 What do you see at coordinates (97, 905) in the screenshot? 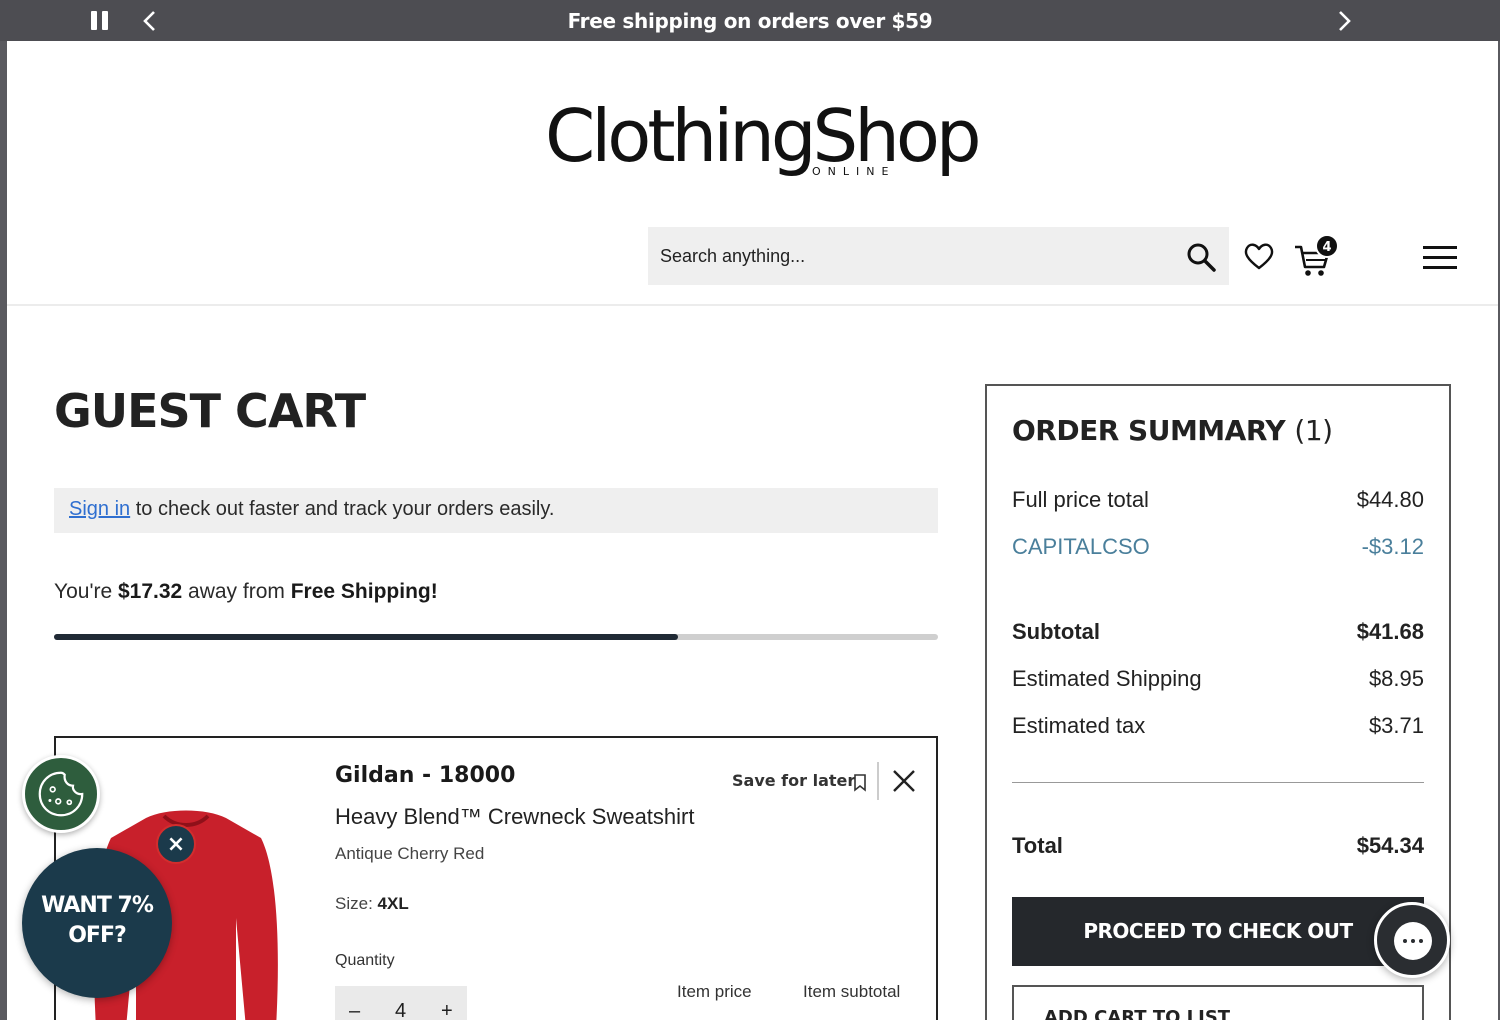
I see `discount-line1: WANT 7%` at bounding box center [97, 905].